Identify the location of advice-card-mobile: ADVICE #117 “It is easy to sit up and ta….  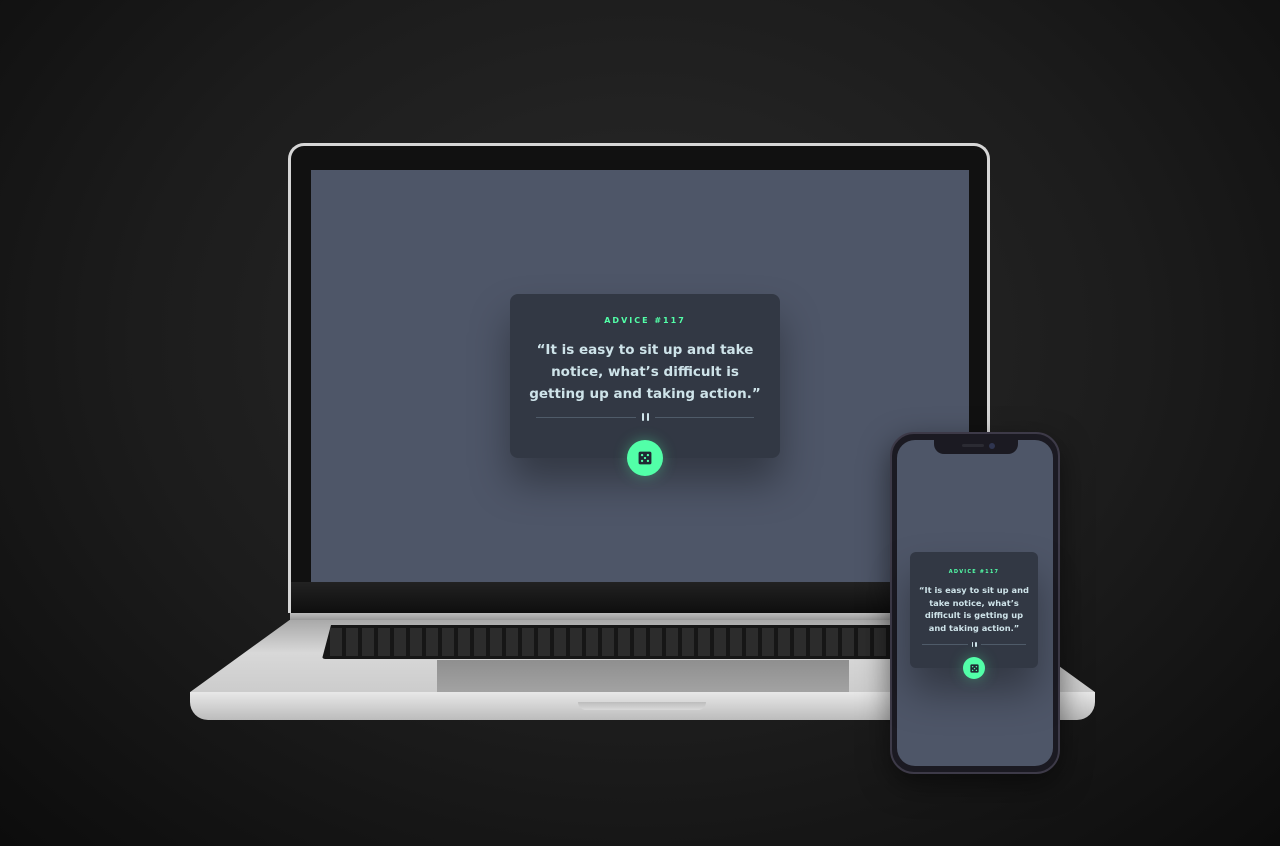
(974, 615).